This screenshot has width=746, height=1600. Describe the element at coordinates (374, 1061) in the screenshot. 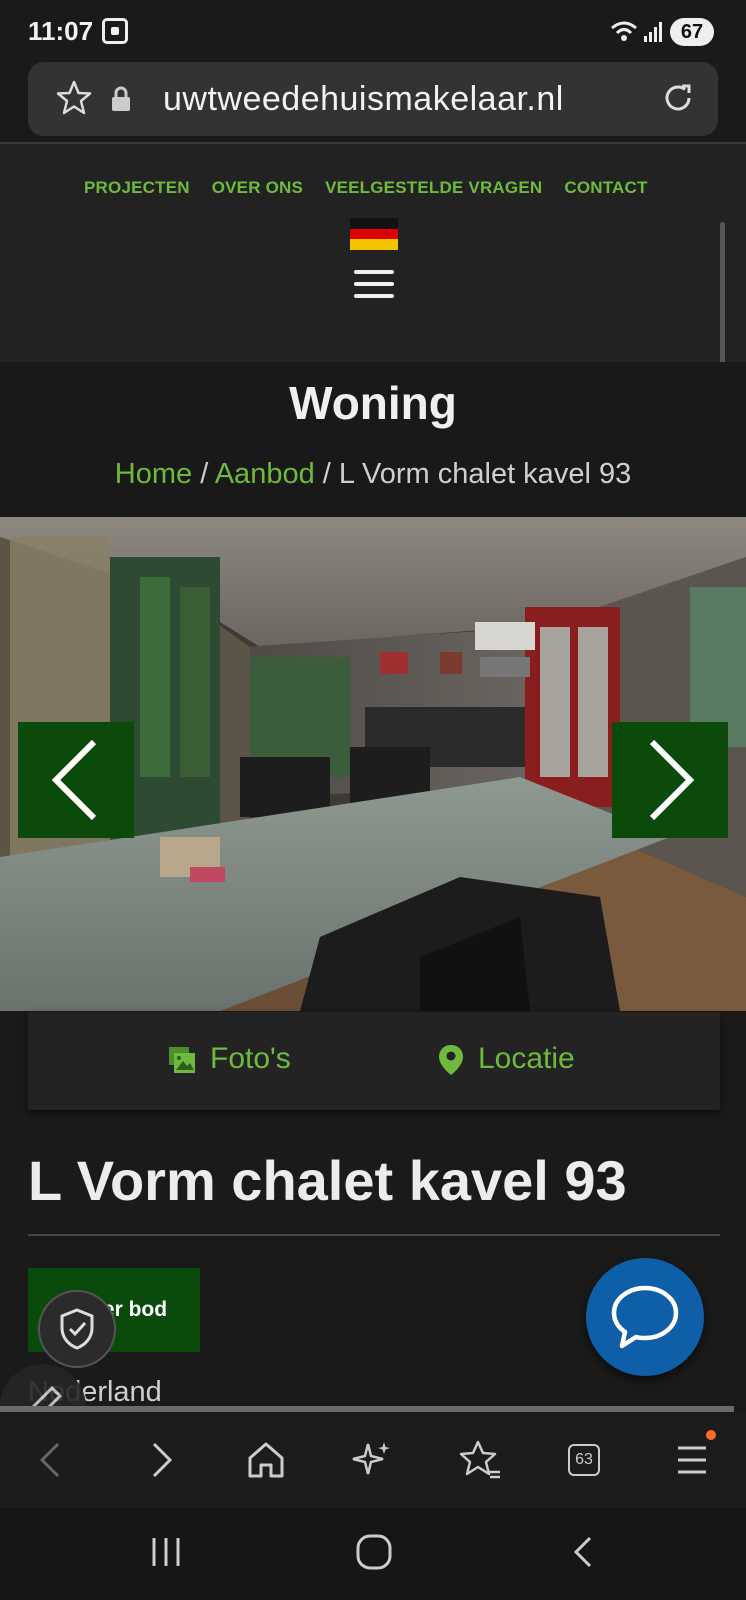

I see `media-tabs: Foto's Locatie` at that location.